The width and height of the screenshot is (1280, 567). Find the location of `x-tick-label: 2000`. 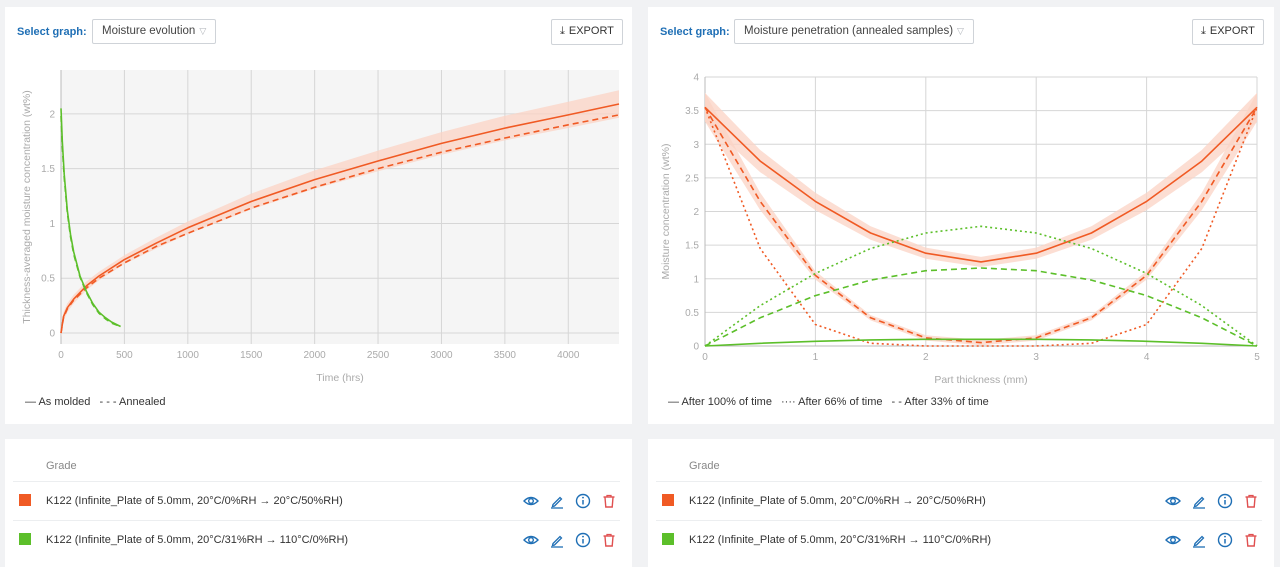

x-tick-label: 2000 is located at coordinates (315, 355).